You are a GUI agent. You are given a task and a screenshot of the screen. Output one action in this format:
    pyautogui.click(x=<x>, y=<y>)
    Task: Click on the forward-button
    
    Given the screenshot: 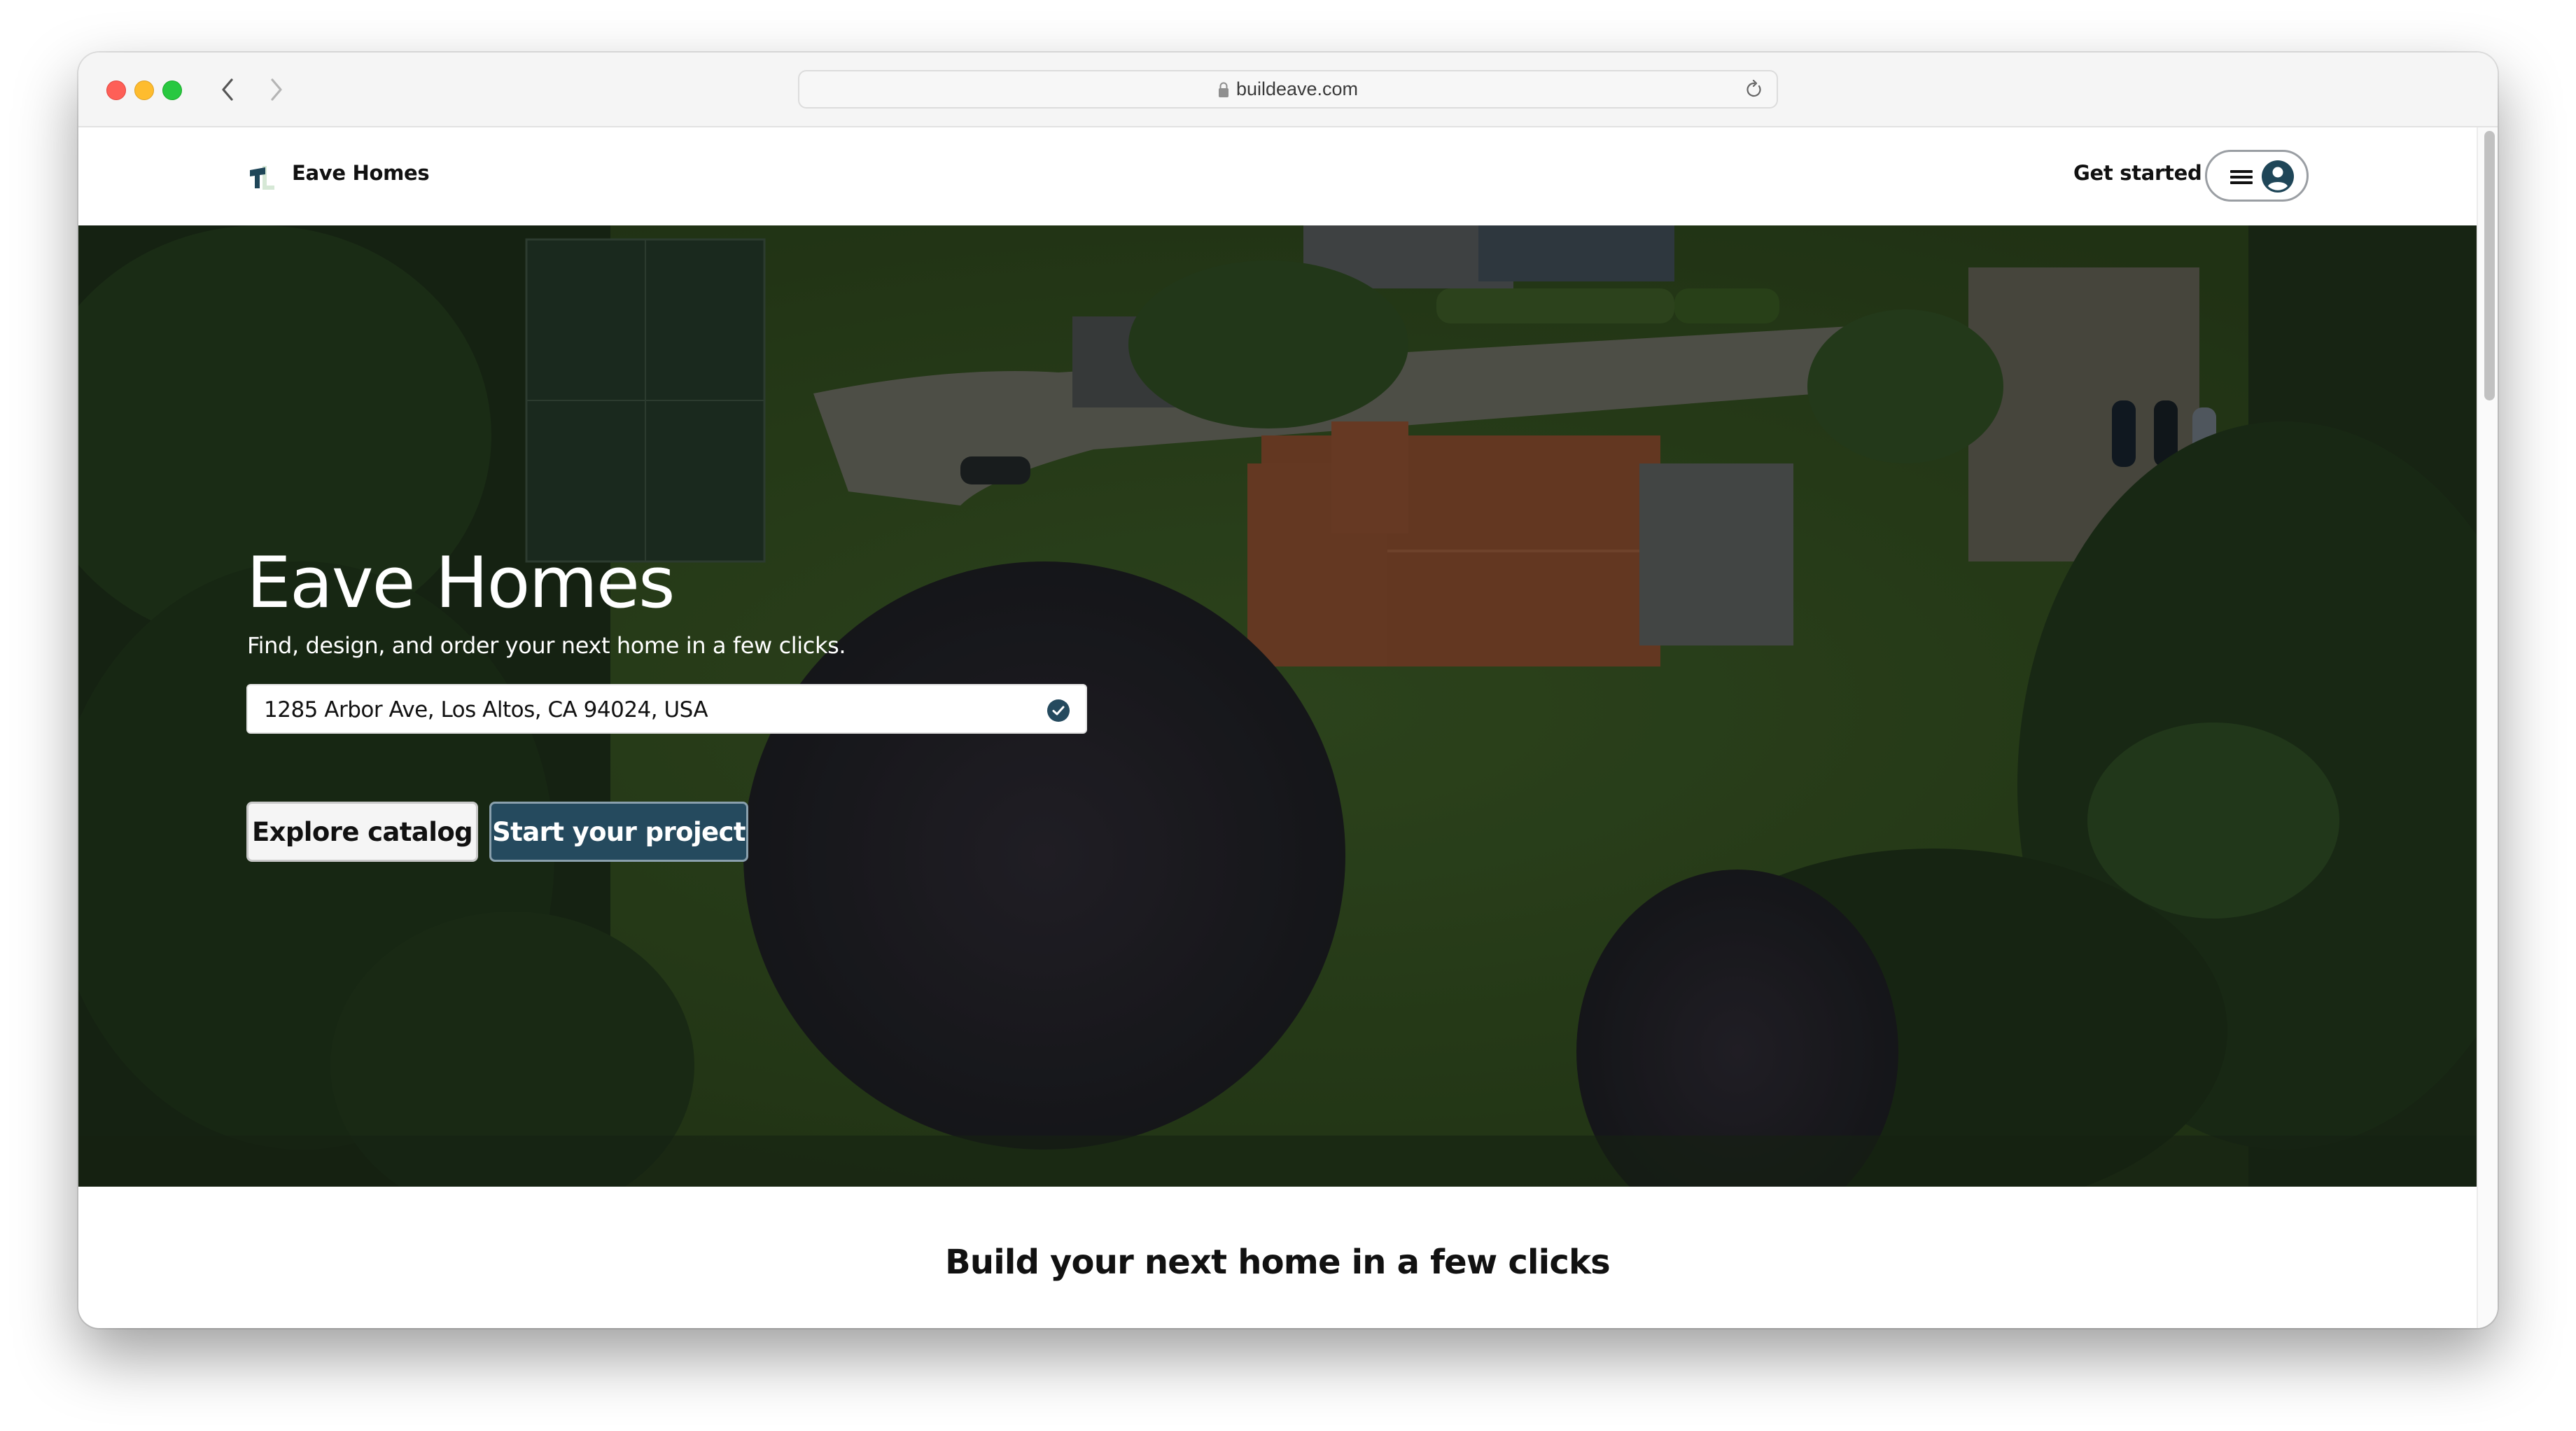 What is the action you would take?
    pyautogui.click(x=276, y=90)
    